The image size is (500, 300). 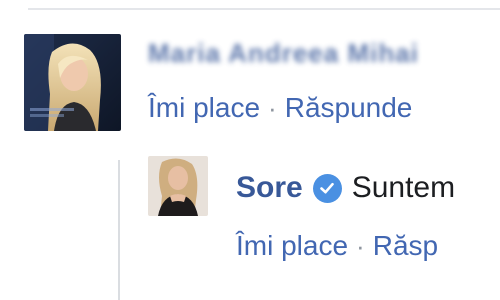 I want to click on divider, so click(x=264, y=9).